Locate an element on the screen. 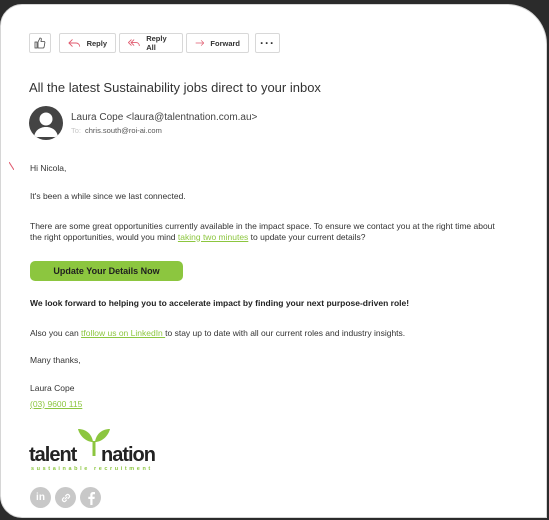 Image resolution: width=549 pixels, height=520 pixels. chain-link-icon is located at coordinates (65, 497).